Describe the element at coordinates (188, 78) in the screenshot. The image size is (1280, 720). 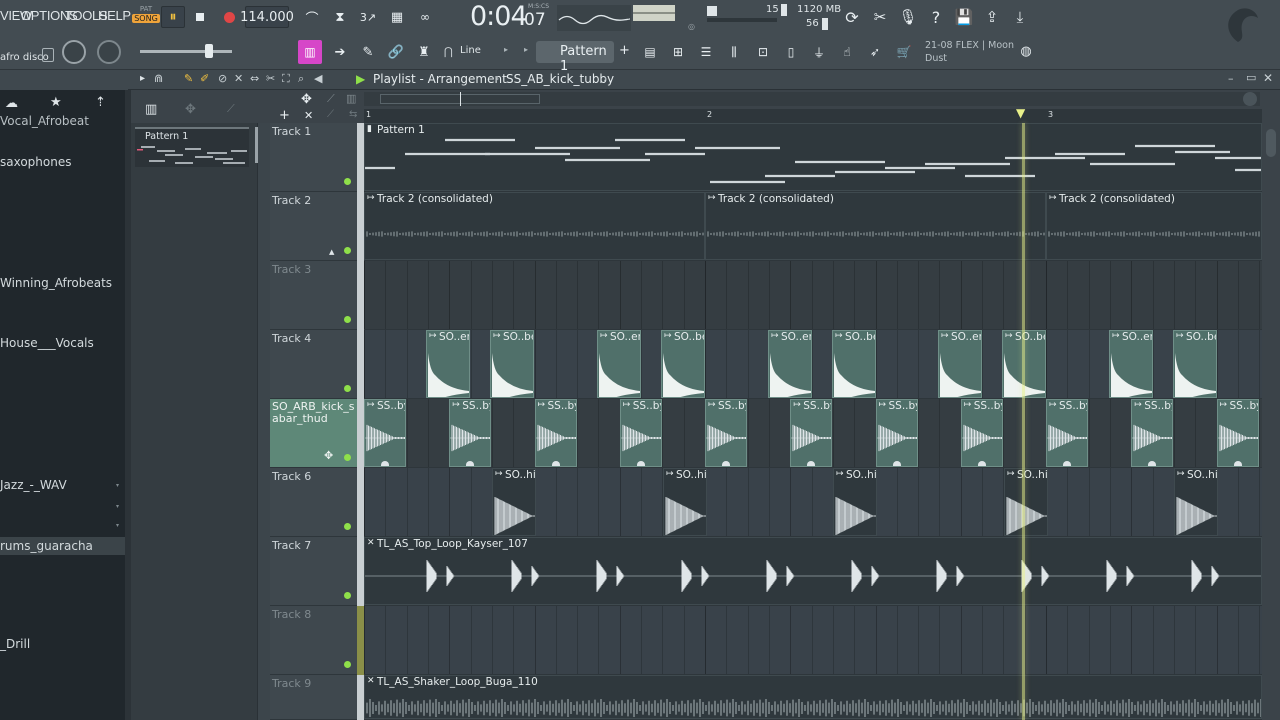
I see `pencil-tool-icon: ✎` at that location.